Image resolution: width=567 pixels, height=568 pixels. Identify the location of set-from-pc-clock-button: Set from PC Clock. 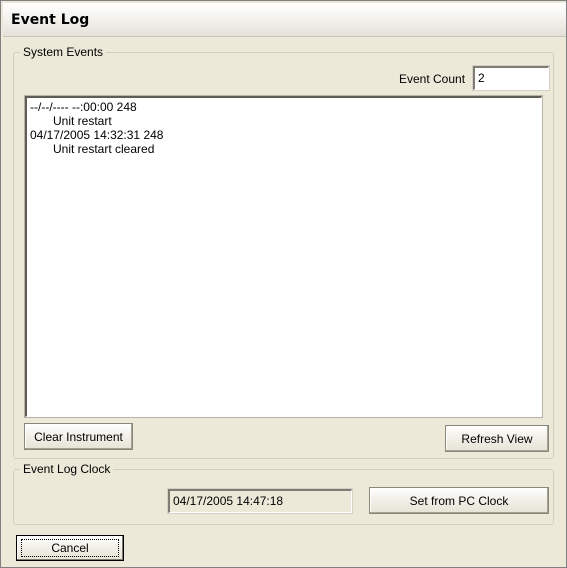
(459, 500).